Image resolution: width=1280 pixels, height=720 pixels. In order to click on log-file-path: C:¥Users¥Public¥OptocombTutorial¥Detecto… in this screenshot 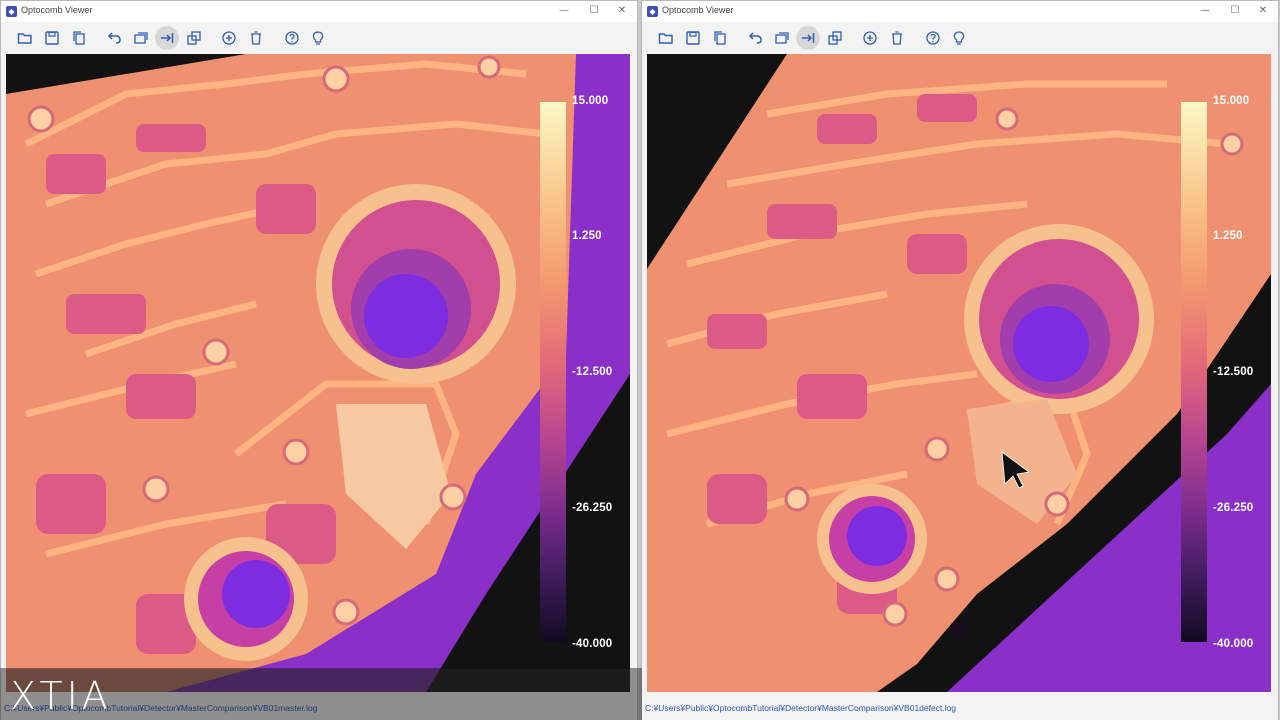, I will do `click(801, 708)`.